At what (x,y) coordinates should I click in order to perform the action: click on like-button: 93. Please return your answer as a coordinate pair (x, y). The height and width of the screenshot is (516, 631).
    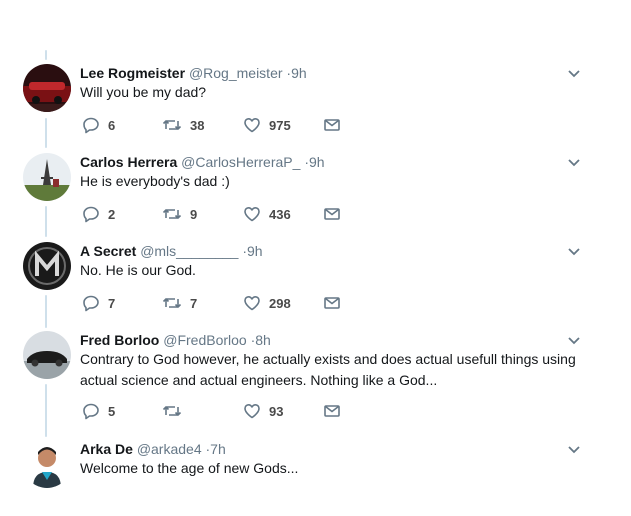
    Looking at the image, I should click on (263, 411).